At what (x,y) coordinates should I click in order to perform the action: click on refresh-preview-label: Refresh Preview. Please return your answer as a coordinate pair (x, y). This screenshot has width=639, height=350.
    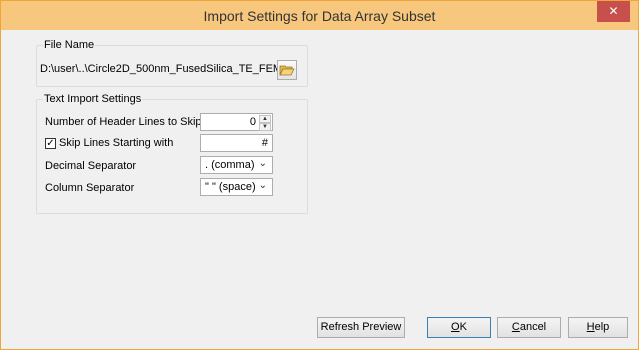
    Looking at the image, I should click on (361, 327).